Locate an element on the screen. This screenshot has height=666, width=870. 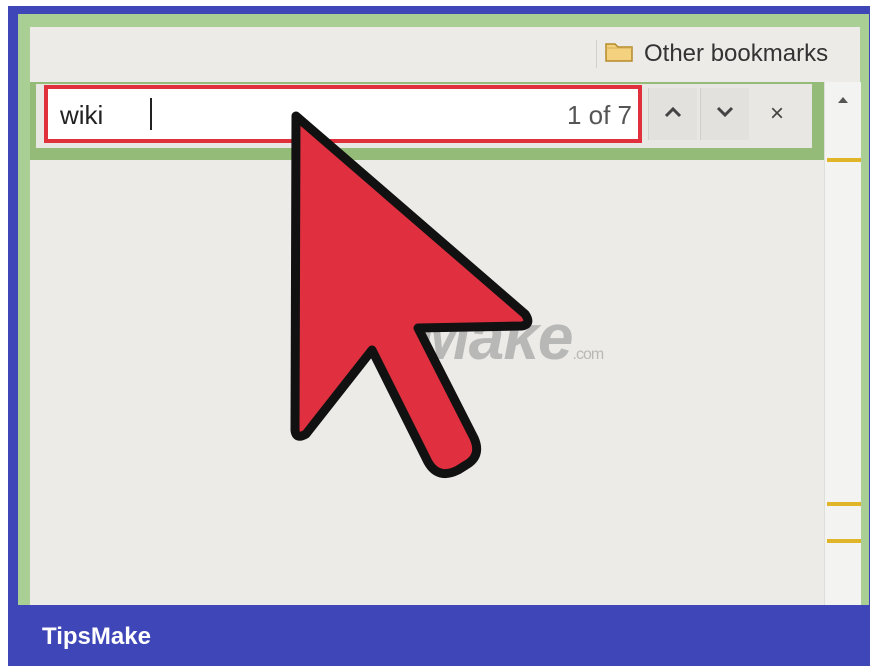
text-caret is located at coordinates (151, 114).